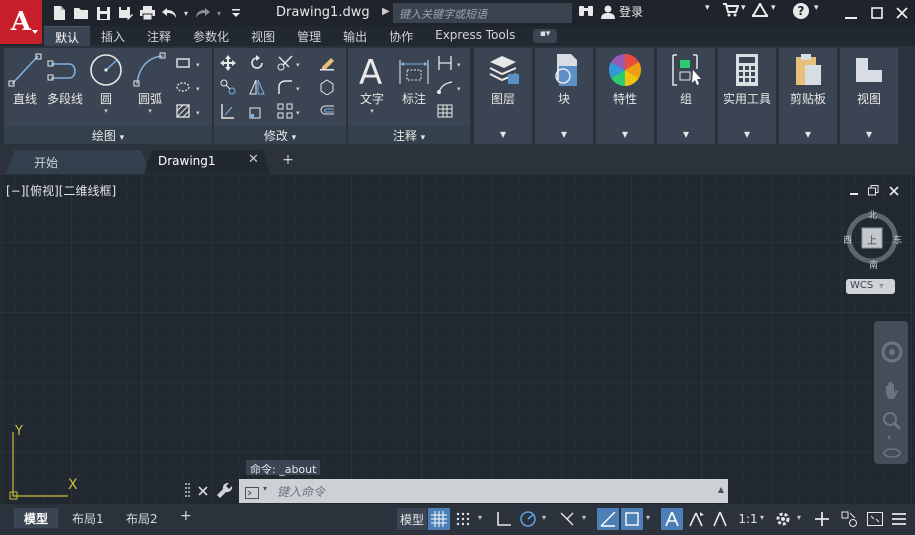 The width and height of the screenshot is (915, 535). Describe the element at coordinates (625, 79) in the screenshot. I see `properties-tool: 特性` at that location.